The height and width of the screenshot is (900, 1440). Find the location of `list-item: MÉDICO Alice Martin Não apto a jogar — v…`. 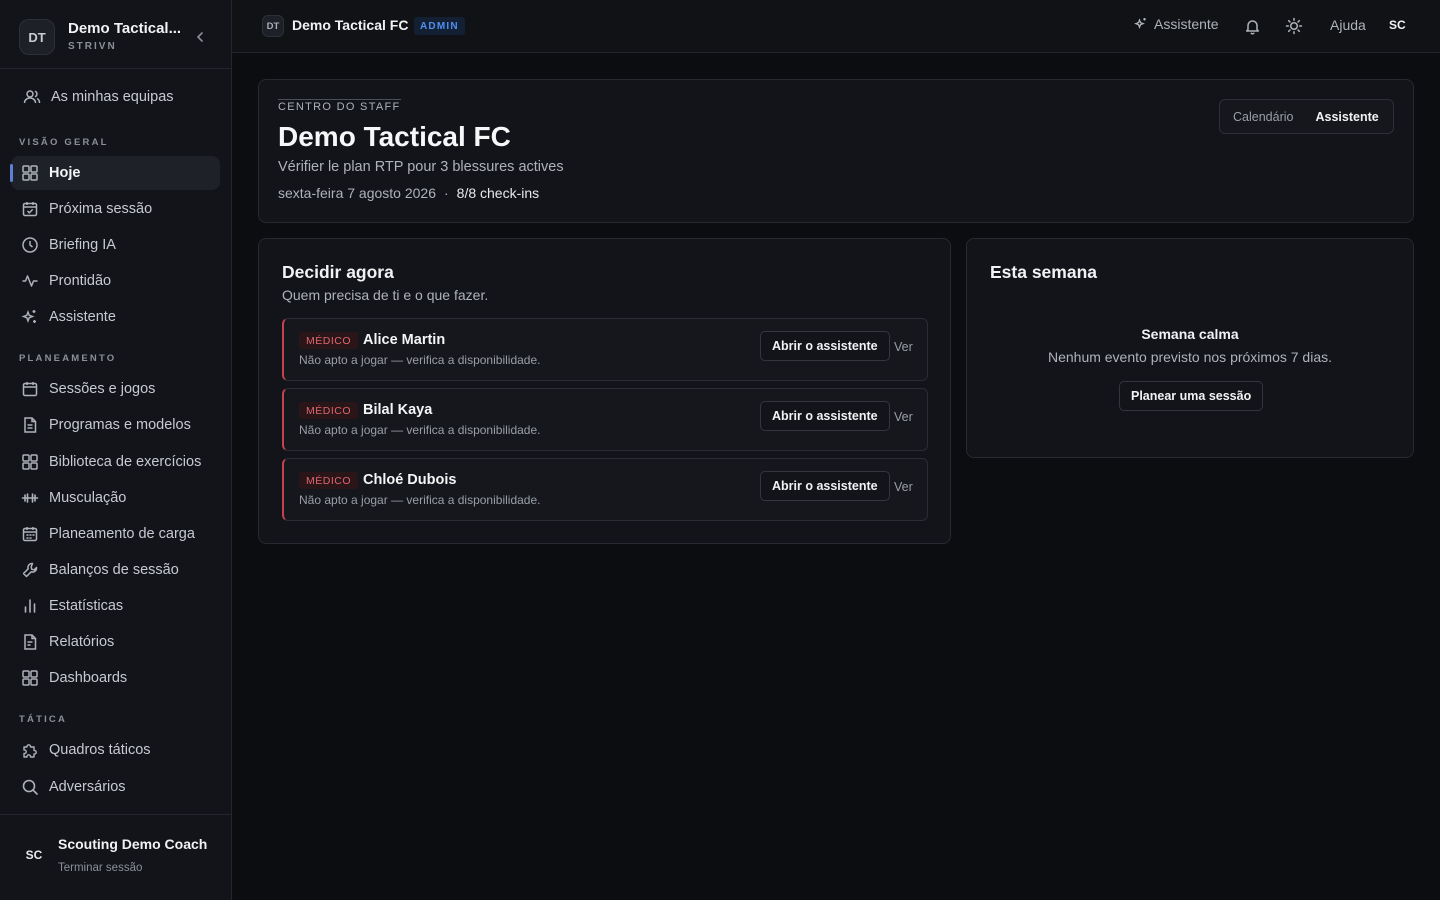

list-item: MÉDICO Alice Martin Não apto a jogar — v… is located at coordinates (605, 349).